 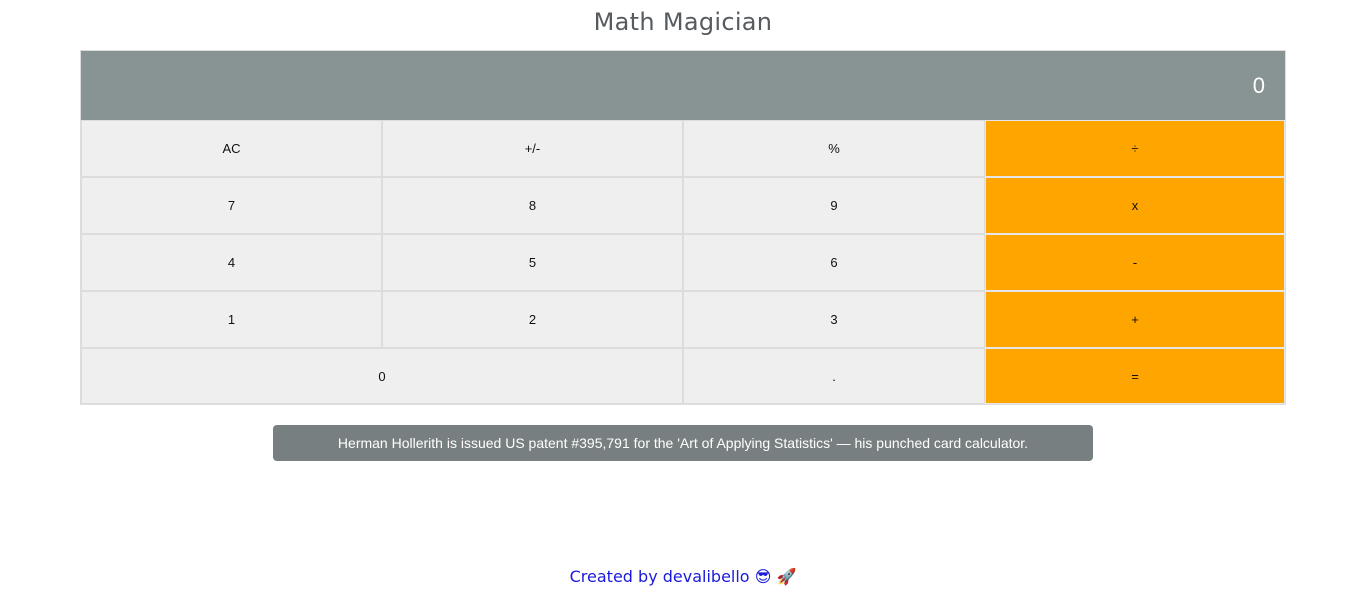 What do you see at coordinates (231, 319) in the screenshot?
I see `digit-1-button: 1` at bounding box center [231, 319].